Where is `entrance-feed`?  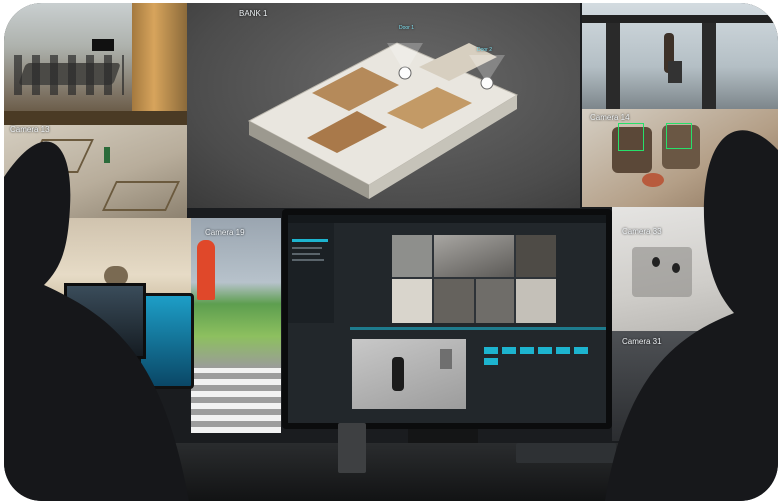 entrance-feed is located at coordinates (680, 56).